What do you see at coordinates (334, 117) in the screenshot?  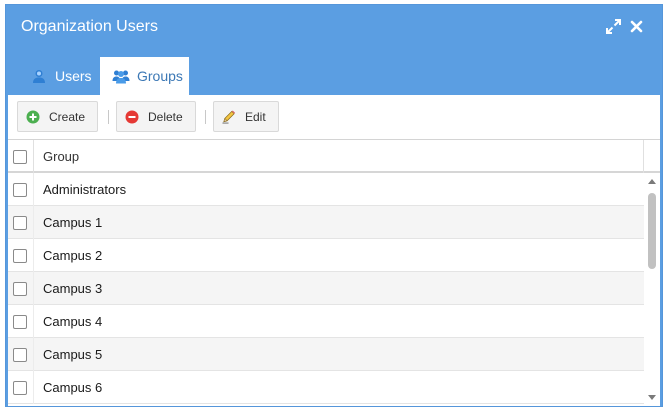 I see `toolbar: Create Delete Edit` at bounding box center [334, 117].